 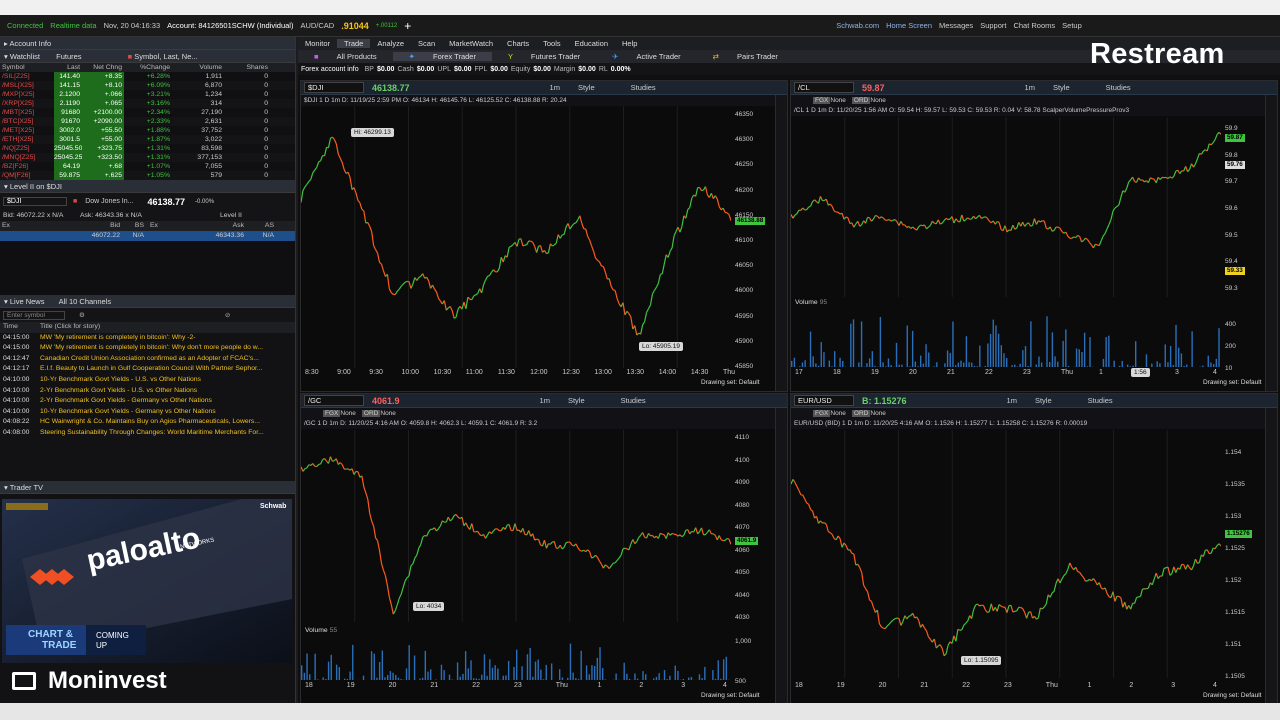 What do you see at coordinates (68, 67) in the screenshot?
I see `col-last: Last` at bounding box center [68, 67].